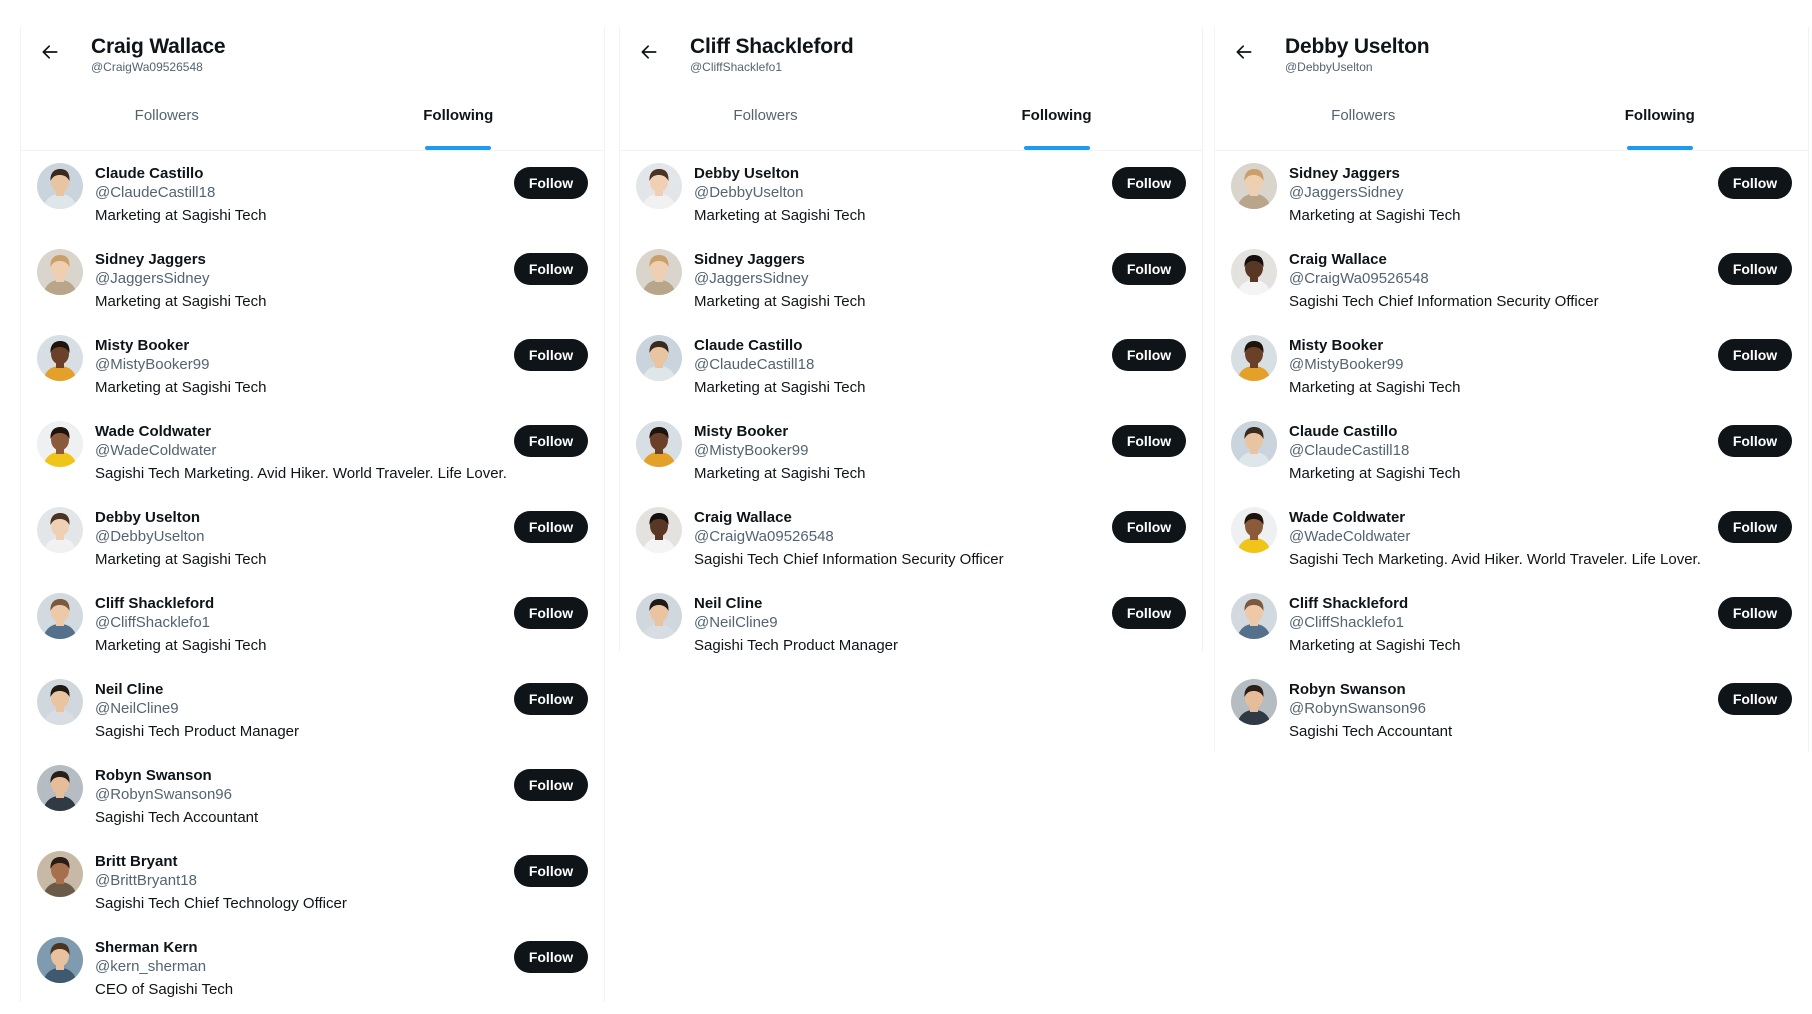  I want to click on profile-handle: @DebbyUselton, so click(1329, 67).